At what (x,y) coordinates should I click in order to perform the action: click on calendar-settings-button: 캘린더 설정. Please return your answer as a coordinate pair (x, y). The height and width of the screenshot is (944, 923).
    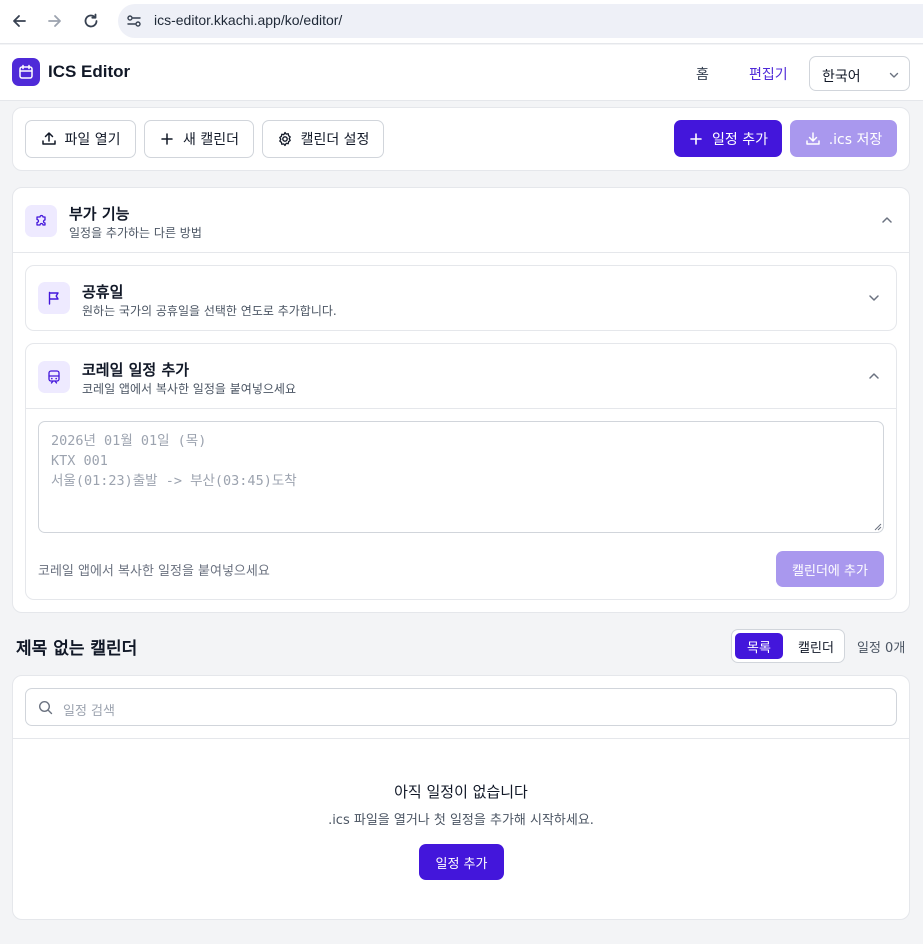
    Looking at the image, I should click on (323, 139).